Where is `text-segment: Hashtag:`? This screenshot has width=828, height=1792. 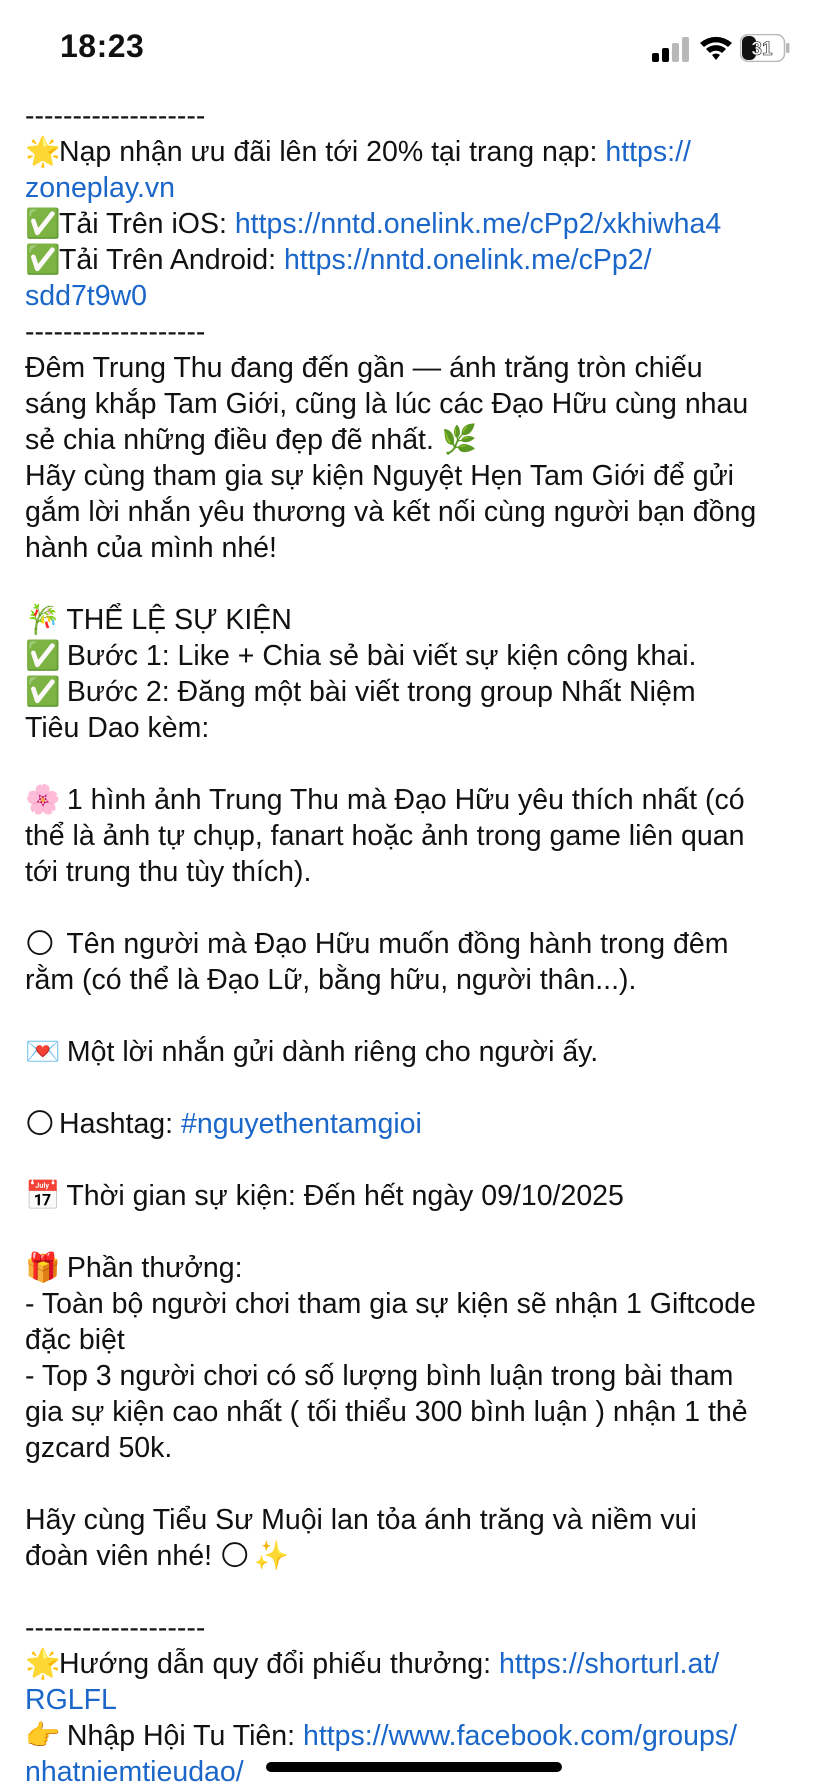
text-segment: Hashtag: is located at coordinates (120, 1124).